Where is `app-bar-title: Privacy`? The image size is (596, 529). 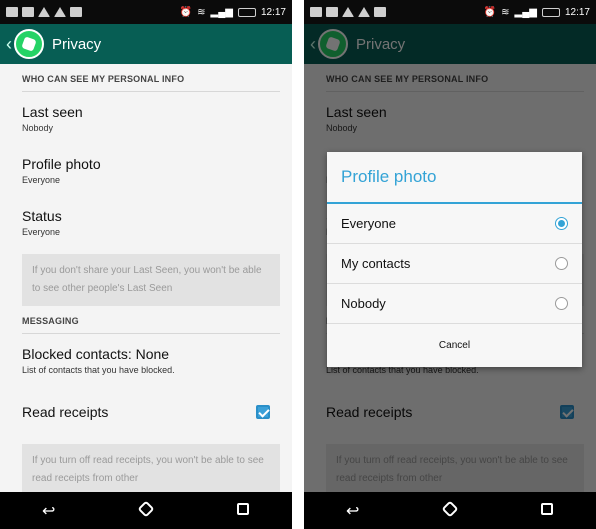
app-bar-title: Privacy is located at coordinates (77, 44).